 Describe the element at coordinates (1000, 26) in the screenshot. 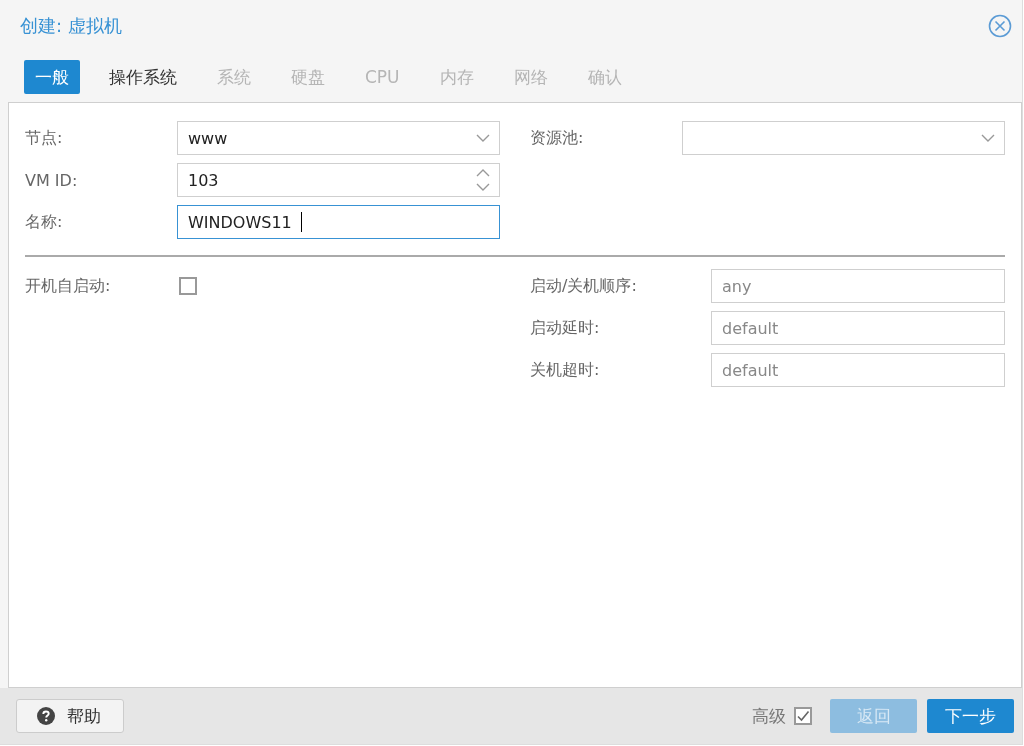

I see `close-icon` at that location.